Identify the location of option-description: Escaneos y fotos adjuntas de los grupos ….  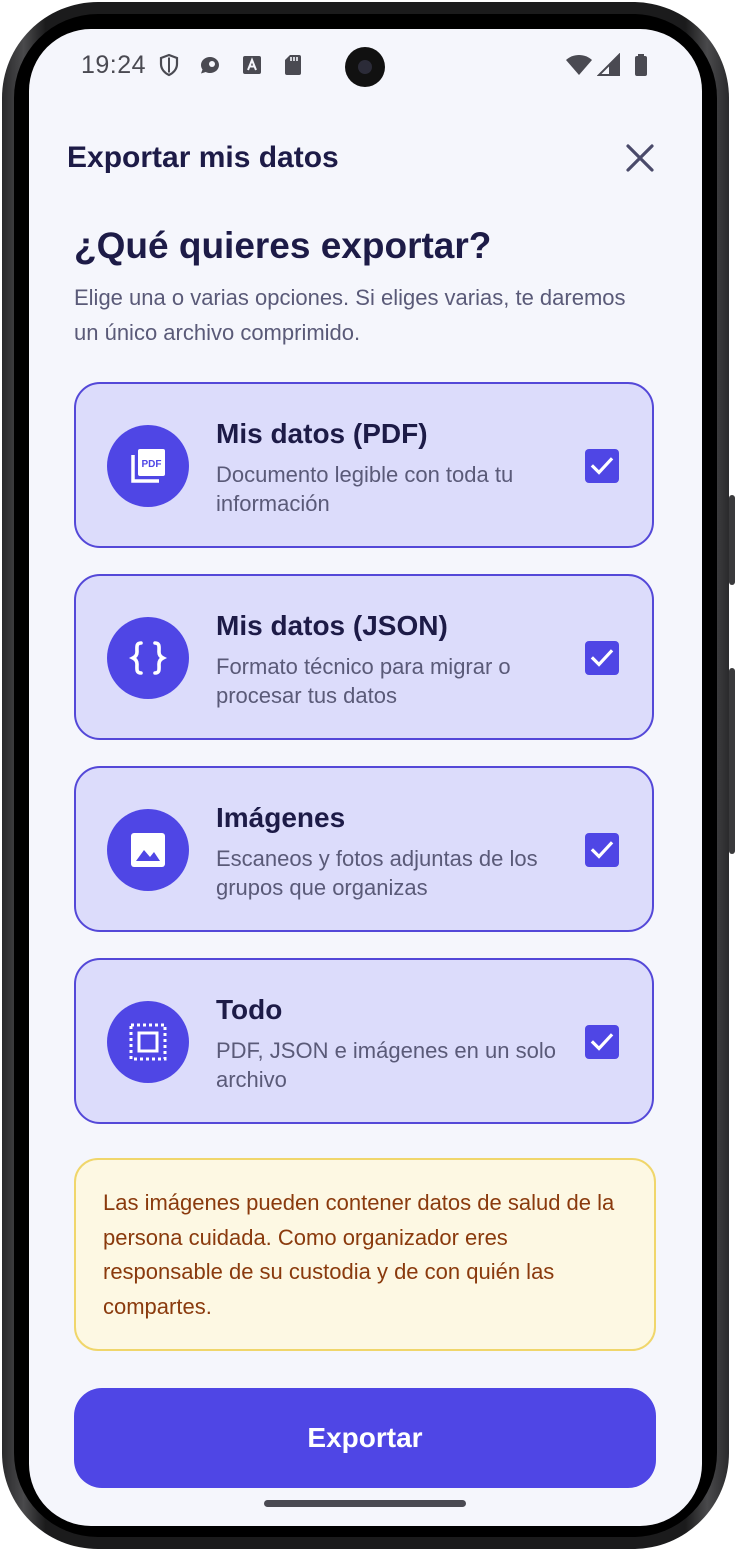
(377, 873).